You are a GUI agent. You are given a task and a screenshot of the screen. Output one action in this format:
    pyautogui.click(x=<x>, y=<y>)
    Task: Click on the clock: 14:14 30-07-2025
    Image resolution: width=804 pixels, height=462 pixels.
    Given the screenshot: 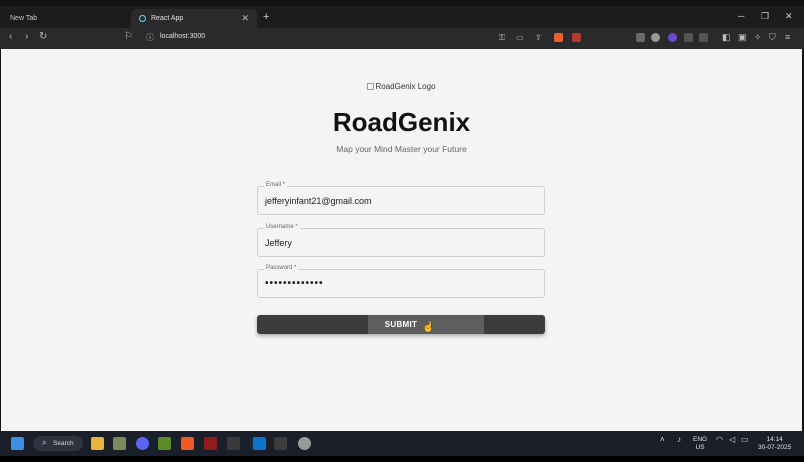 What is the action you would take?
    pyautogui.click(x=774, y=444)
    